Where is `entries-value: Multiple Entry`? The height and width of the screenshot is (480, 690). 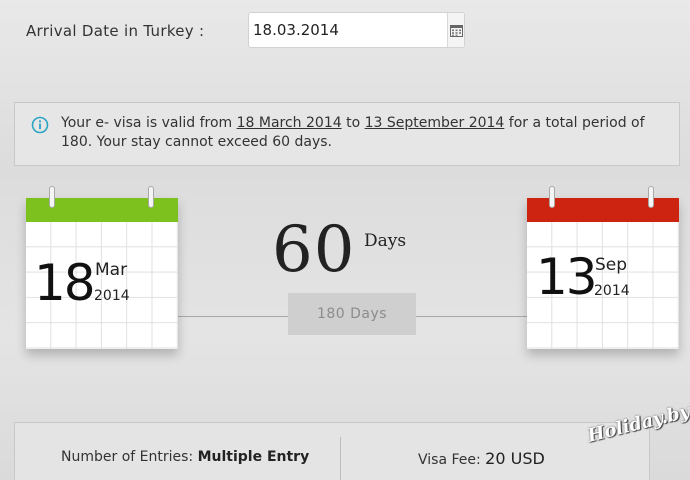
entries-value: Multiple Entry is located at coordinates (253, 457).